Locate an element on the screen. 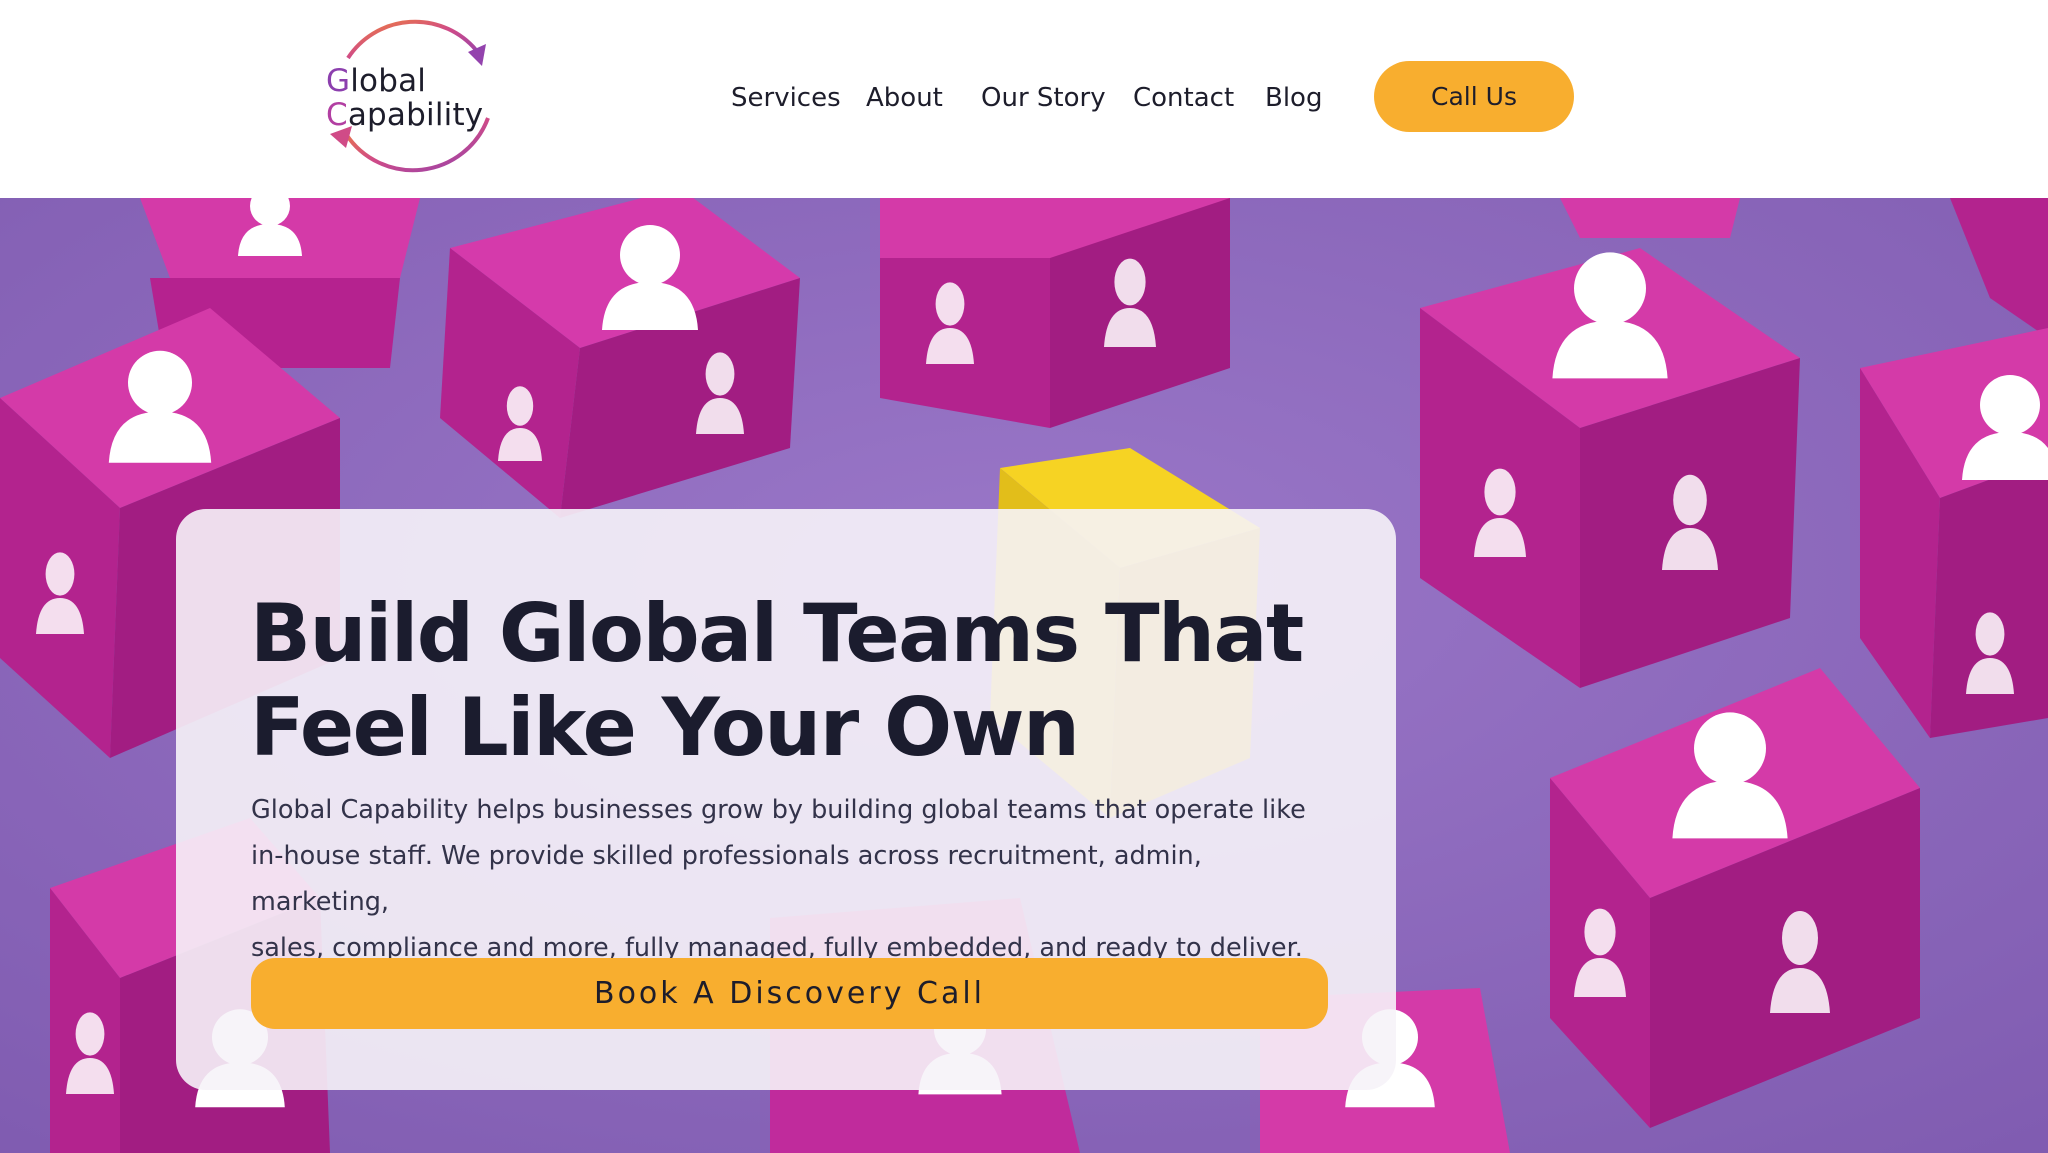  logo-text-rest: lobal is located at coordinates (388, 81).